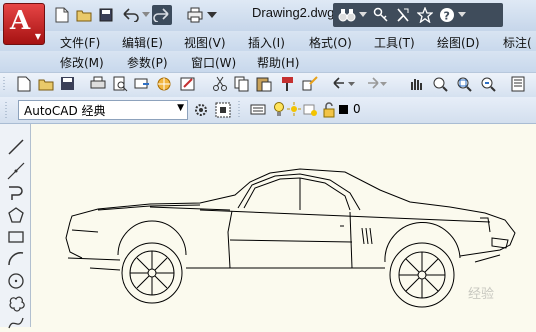 This screenshot has height=332, width=536. Describe the element at coordinates (394, 42) in the screenshot. I see `menu-tools: 工具(T)` at that location.